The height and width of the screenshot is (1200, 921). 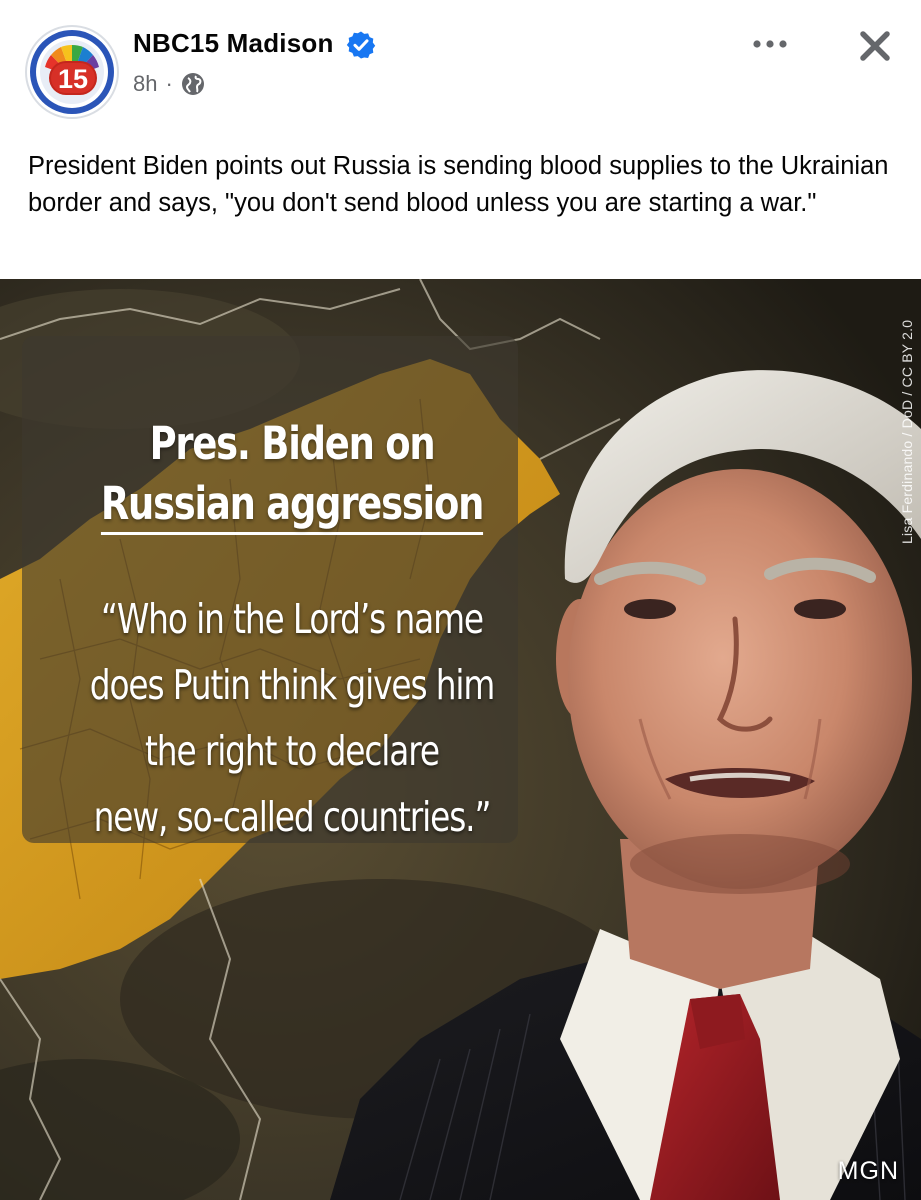 What do you see at coordinates (292, 474) in the screenshot?
I see `image-title: Pres. Biden on Russian aggression` at bounding box center [292, 474].